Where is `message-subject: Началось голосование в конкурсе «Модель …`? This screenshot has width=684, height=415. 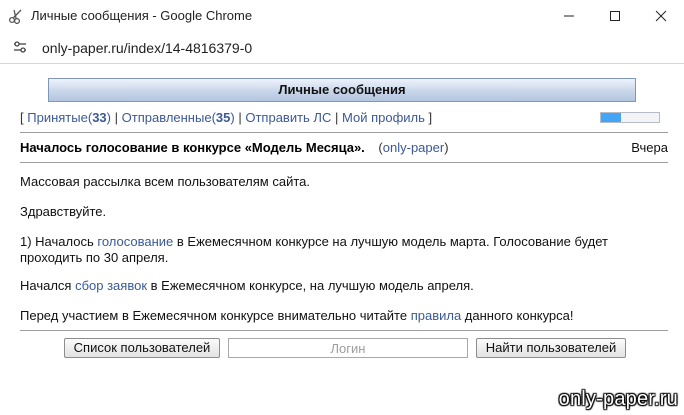
message-subject: Началось голосование в конкурсе «Модель … is located at coordinates (192, 147).